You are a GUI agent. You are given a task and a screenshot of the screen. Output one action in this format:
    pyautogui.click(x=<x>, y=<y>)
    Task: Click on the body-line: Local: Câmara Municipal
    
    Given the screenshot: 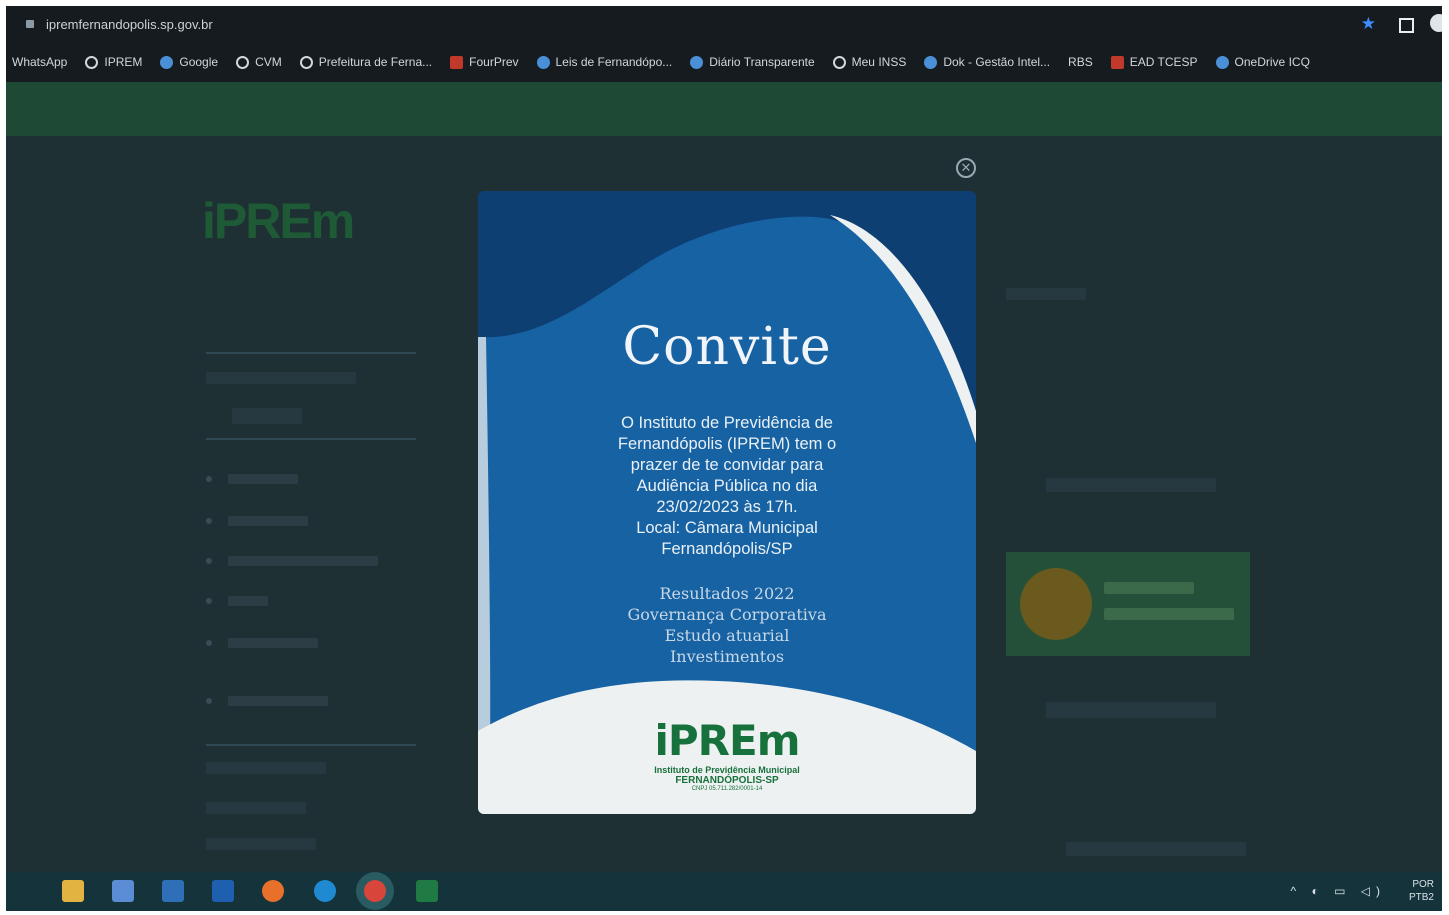 What is the action you would take?
    pyautogui.click(x=727, y=528)
    